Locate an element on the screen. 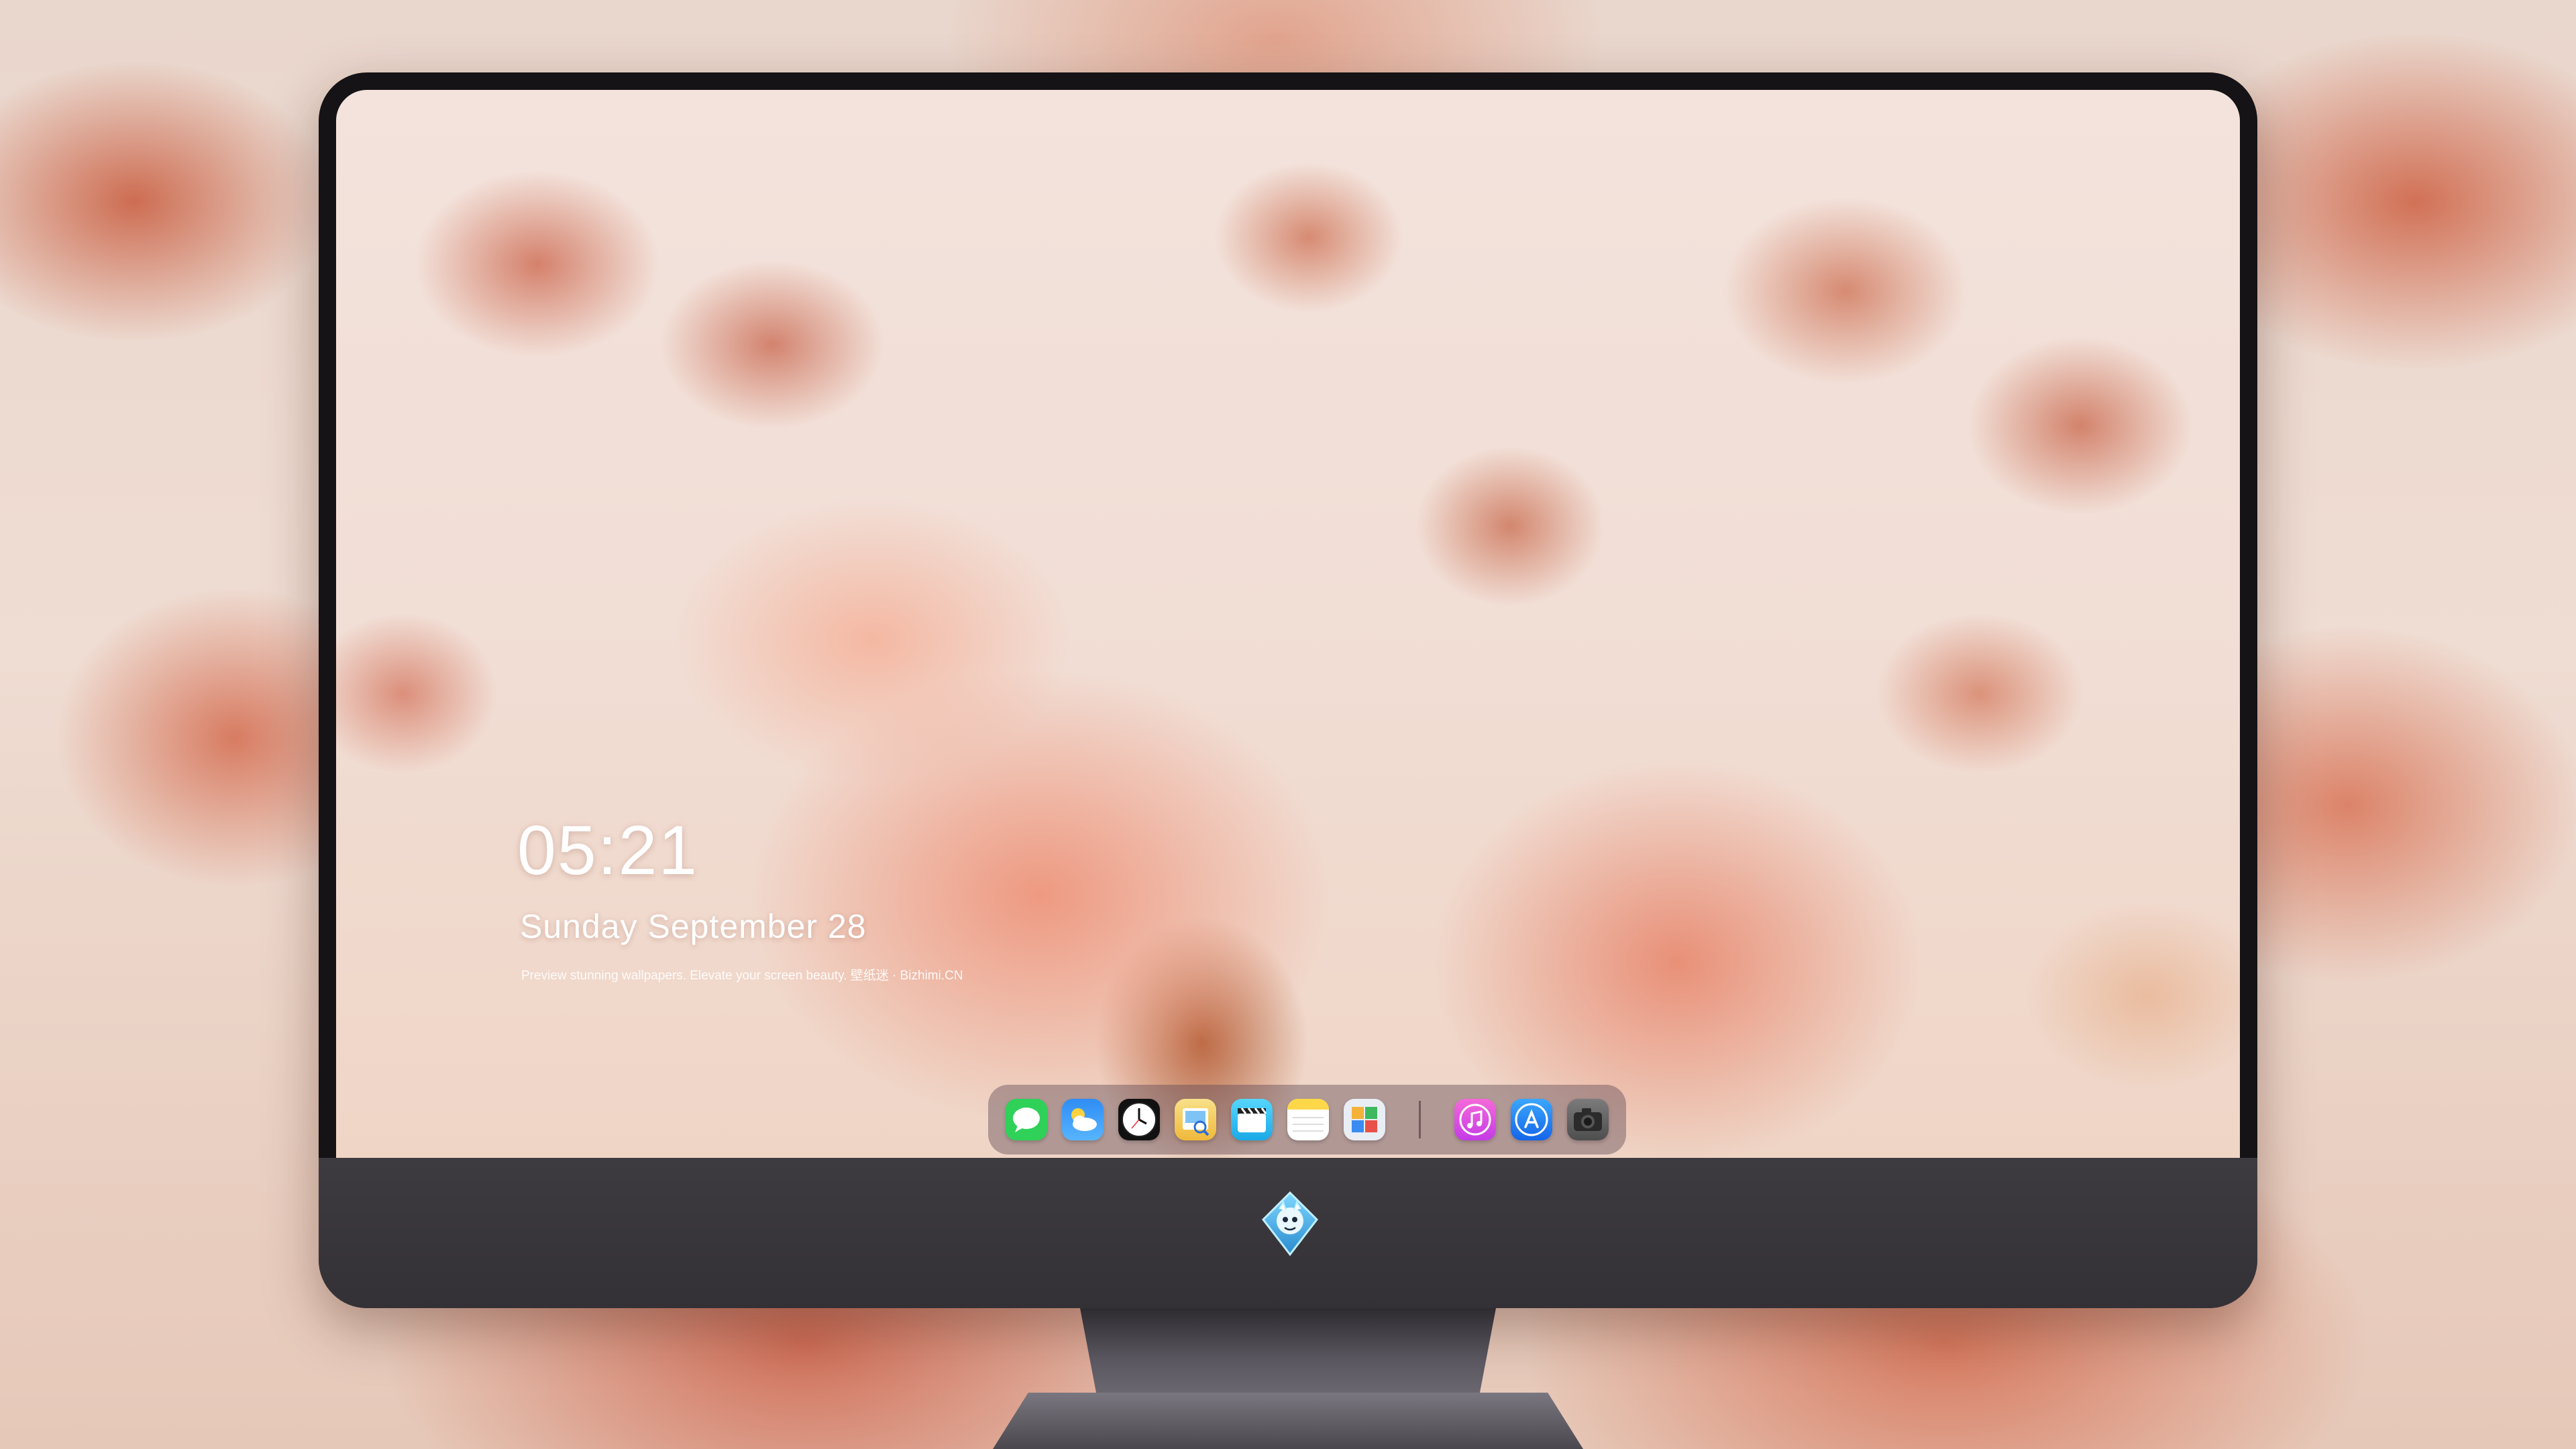 This screenshot has height=1449, width=2576. weather-icon is located at coordinates (1083, 1119).